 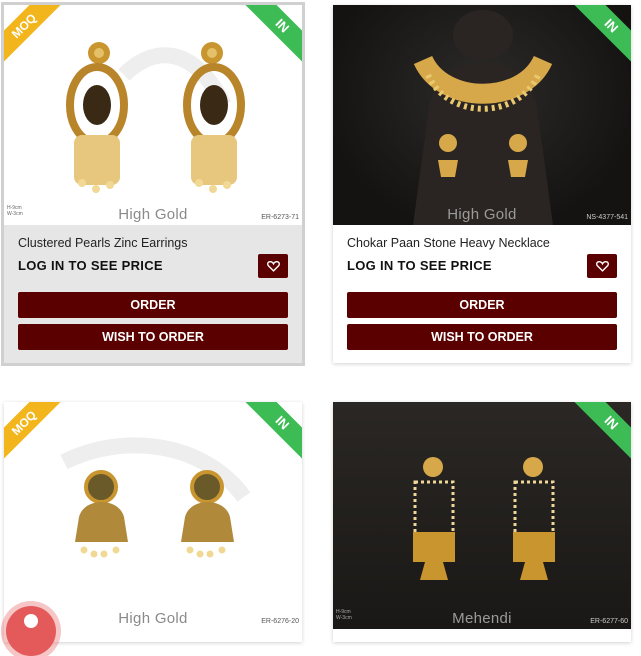 I want to click on product-title: Chokar Paan Stone Heavy Necklace, so click(x=482, y=245).